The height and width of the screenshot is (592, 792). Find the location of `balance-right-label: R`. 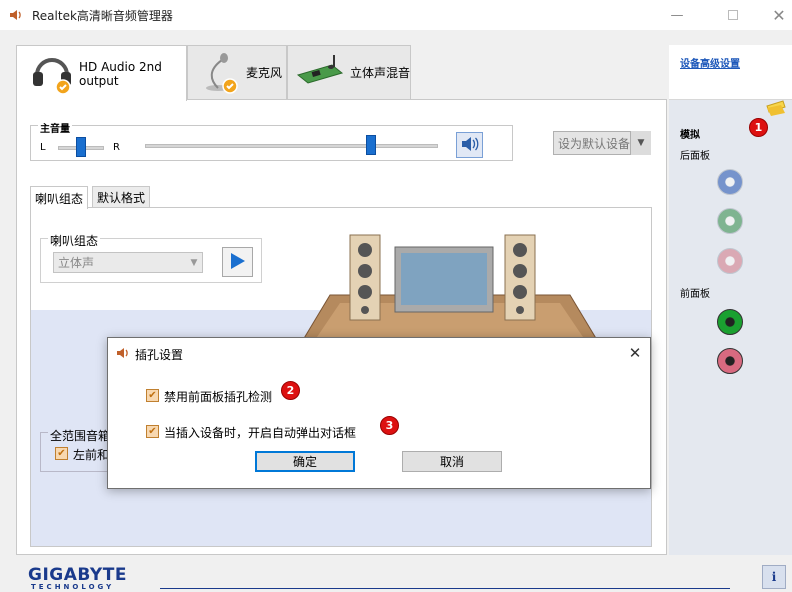

balance-right-label: R is located at coordinates (116, 147).